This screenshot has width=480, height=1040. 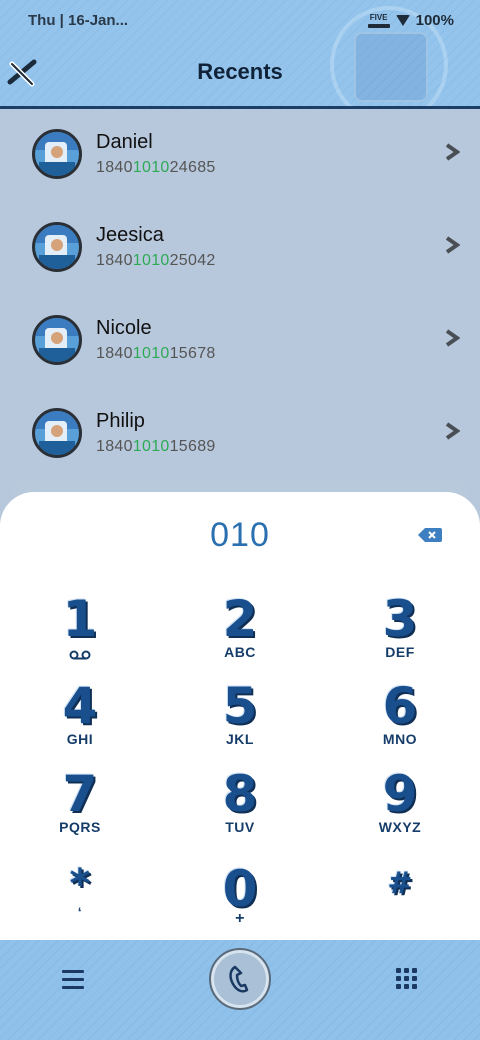 I want to click on phone-icon, so click(x=239, y=979).